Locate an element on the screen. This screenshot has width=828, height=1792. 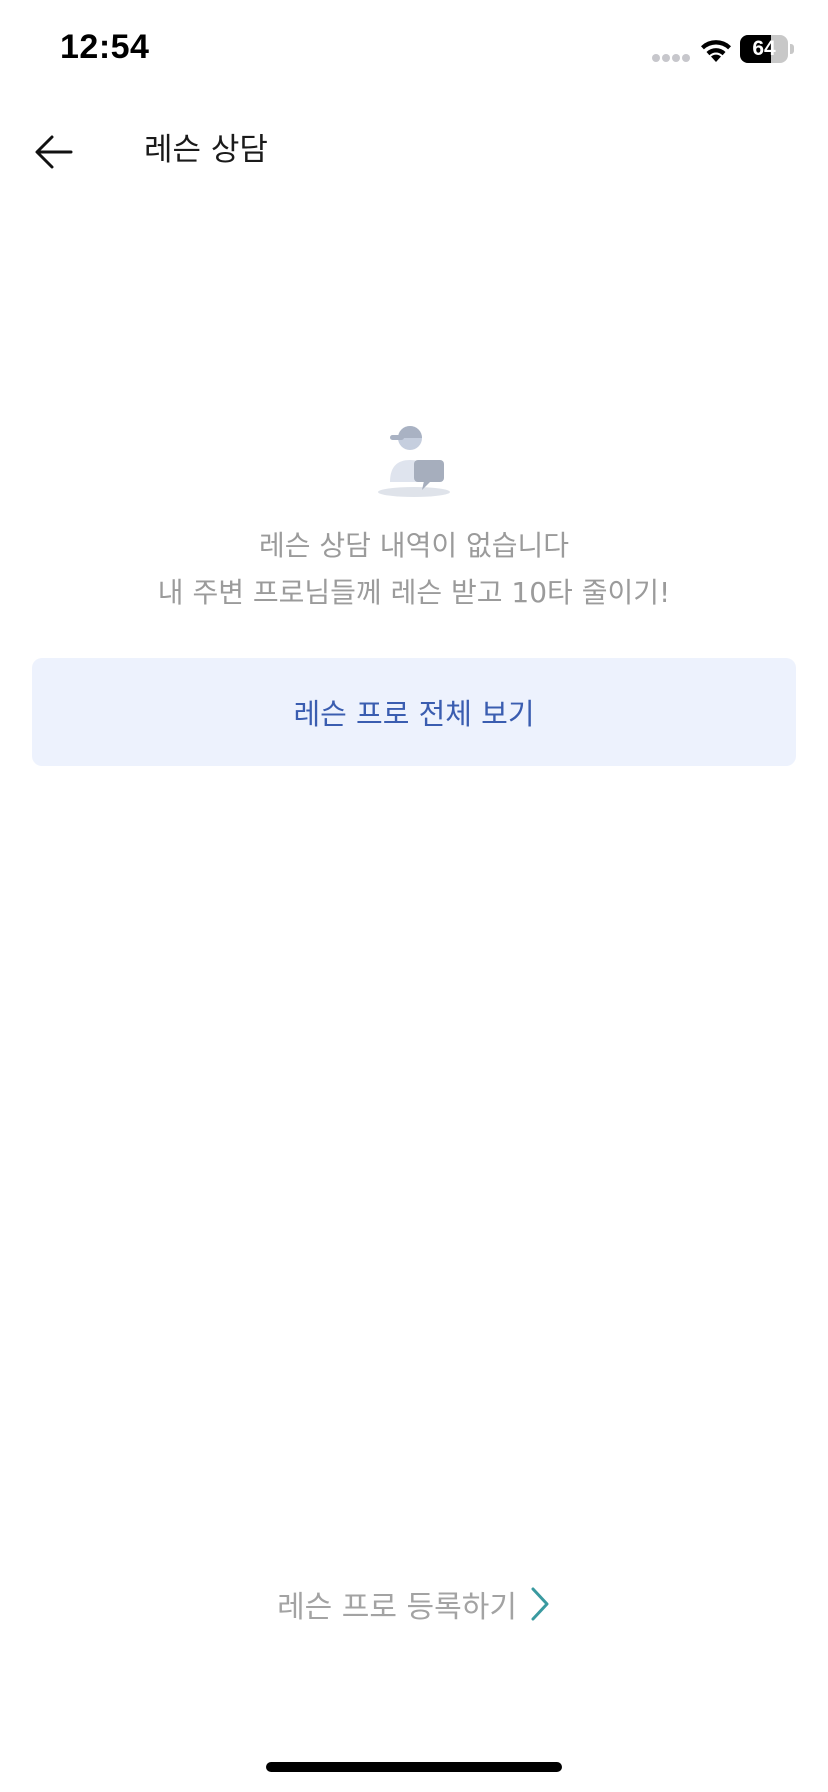
empty-state-message: 레슨 상담 내역이 없습니다 내 주변 프로님들께 레슨 받고 10타 줄이기! is located at coordinates (414, 569).